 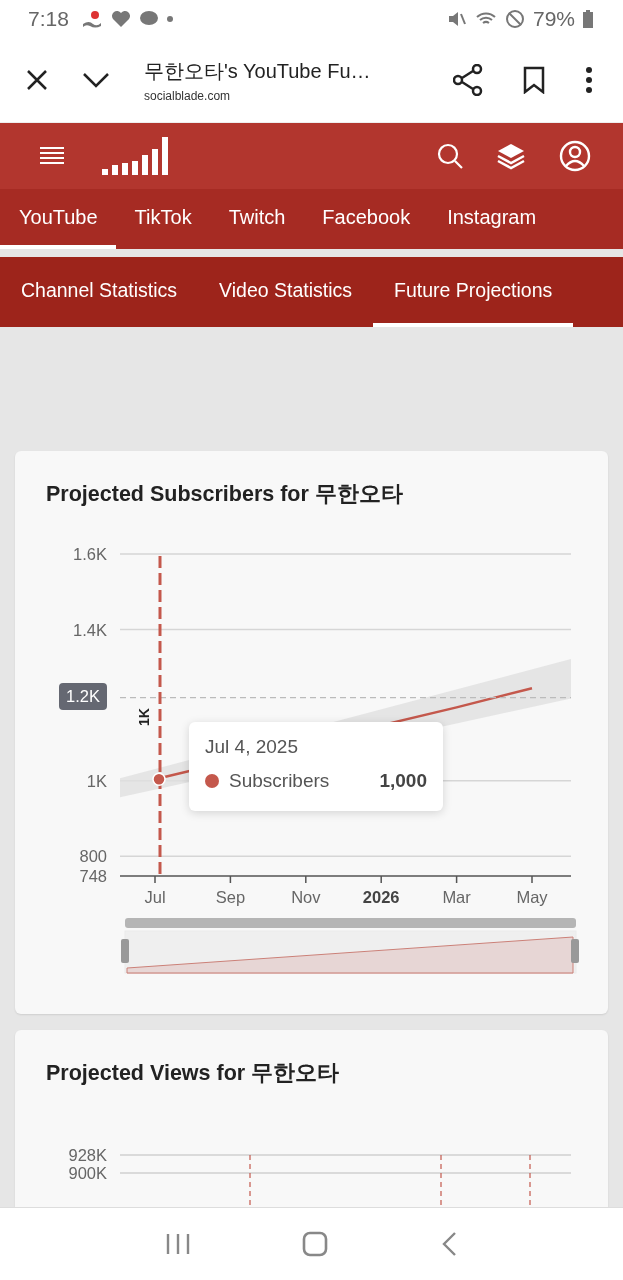 I want to click on share-icon, so click(x=468, y=80).